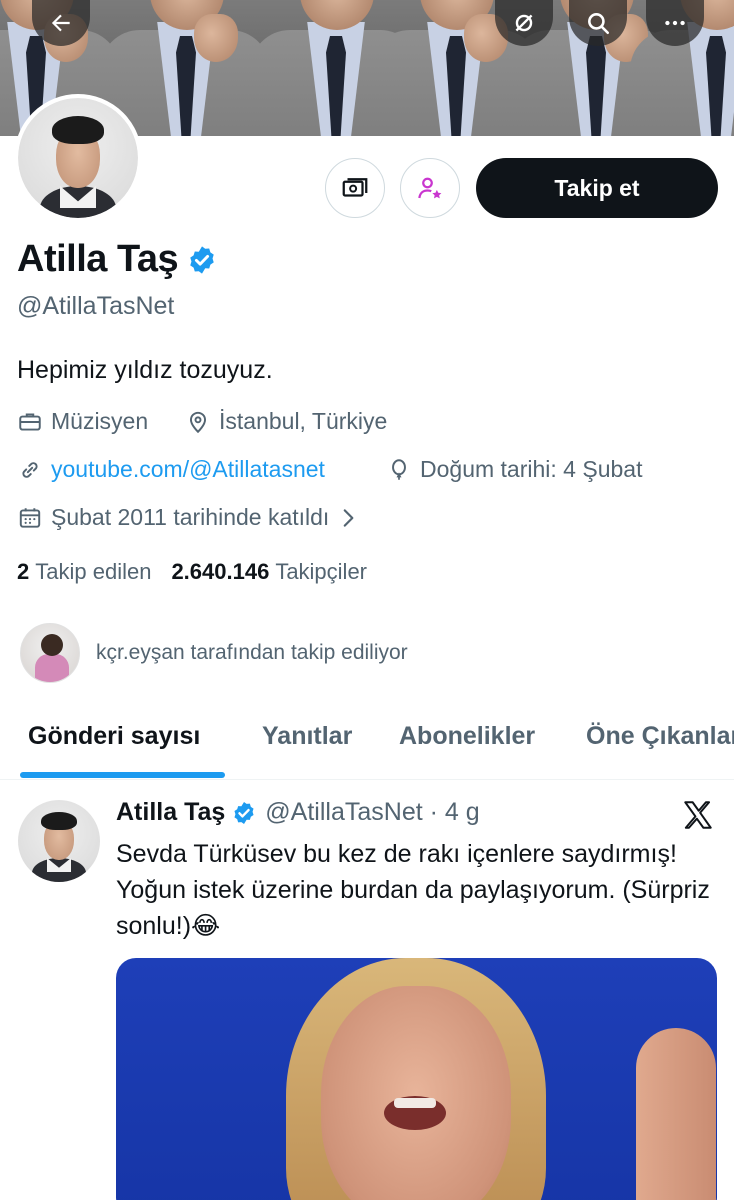 Image resolution: width=734 pixels, height=1200 pixels. I want to click on subscribe-button, so click(355, 188).